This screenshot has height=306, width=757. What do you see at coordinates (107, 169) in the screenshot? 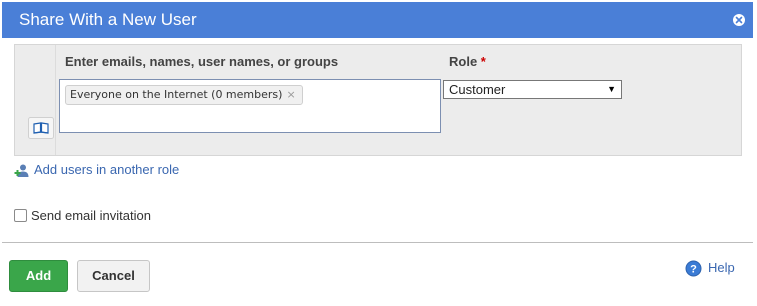
I see `add-users-another-role-label: Add users in another role` at bounding box center [107, 169].